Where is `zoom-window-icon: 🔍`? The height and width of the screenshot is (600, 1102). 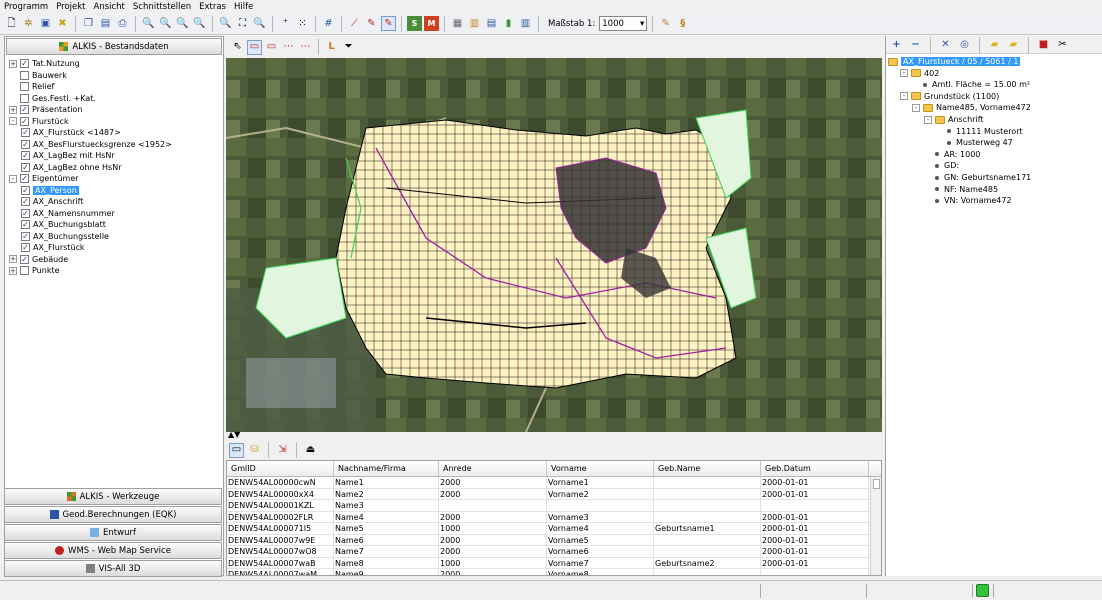 zoom-window-icon: 🔍 is located at coordinates (199, 23).